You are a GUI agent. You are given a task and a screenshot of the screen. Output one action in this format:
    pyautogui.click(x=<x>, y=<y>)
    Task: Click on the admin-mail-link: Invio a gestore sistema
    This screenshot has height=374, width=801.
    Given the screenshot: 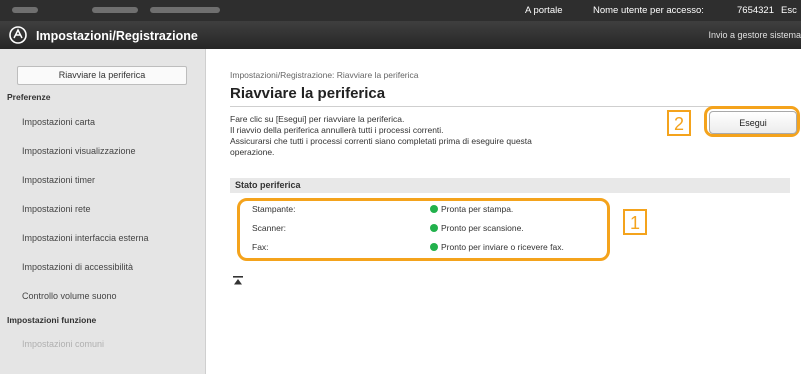 What is the action you would take?
    pyautogui.click(x=754, y=35)
    